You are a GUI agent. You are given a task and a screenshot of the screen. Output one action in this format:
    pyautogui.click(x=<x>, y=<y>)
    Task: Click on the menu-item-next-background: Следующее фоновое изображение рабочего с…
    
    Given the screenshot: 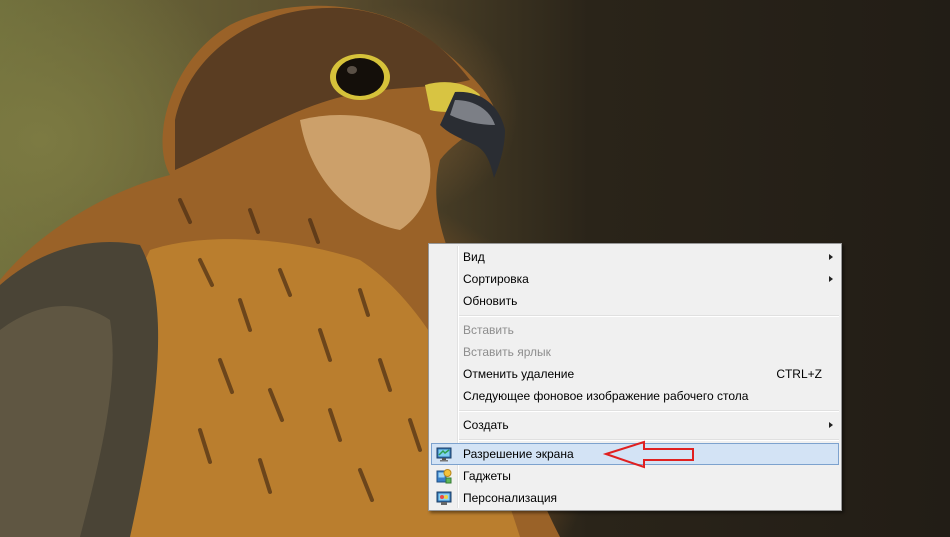 What is the action you would take?
    pyautogui.click(x=635, y=396)
    